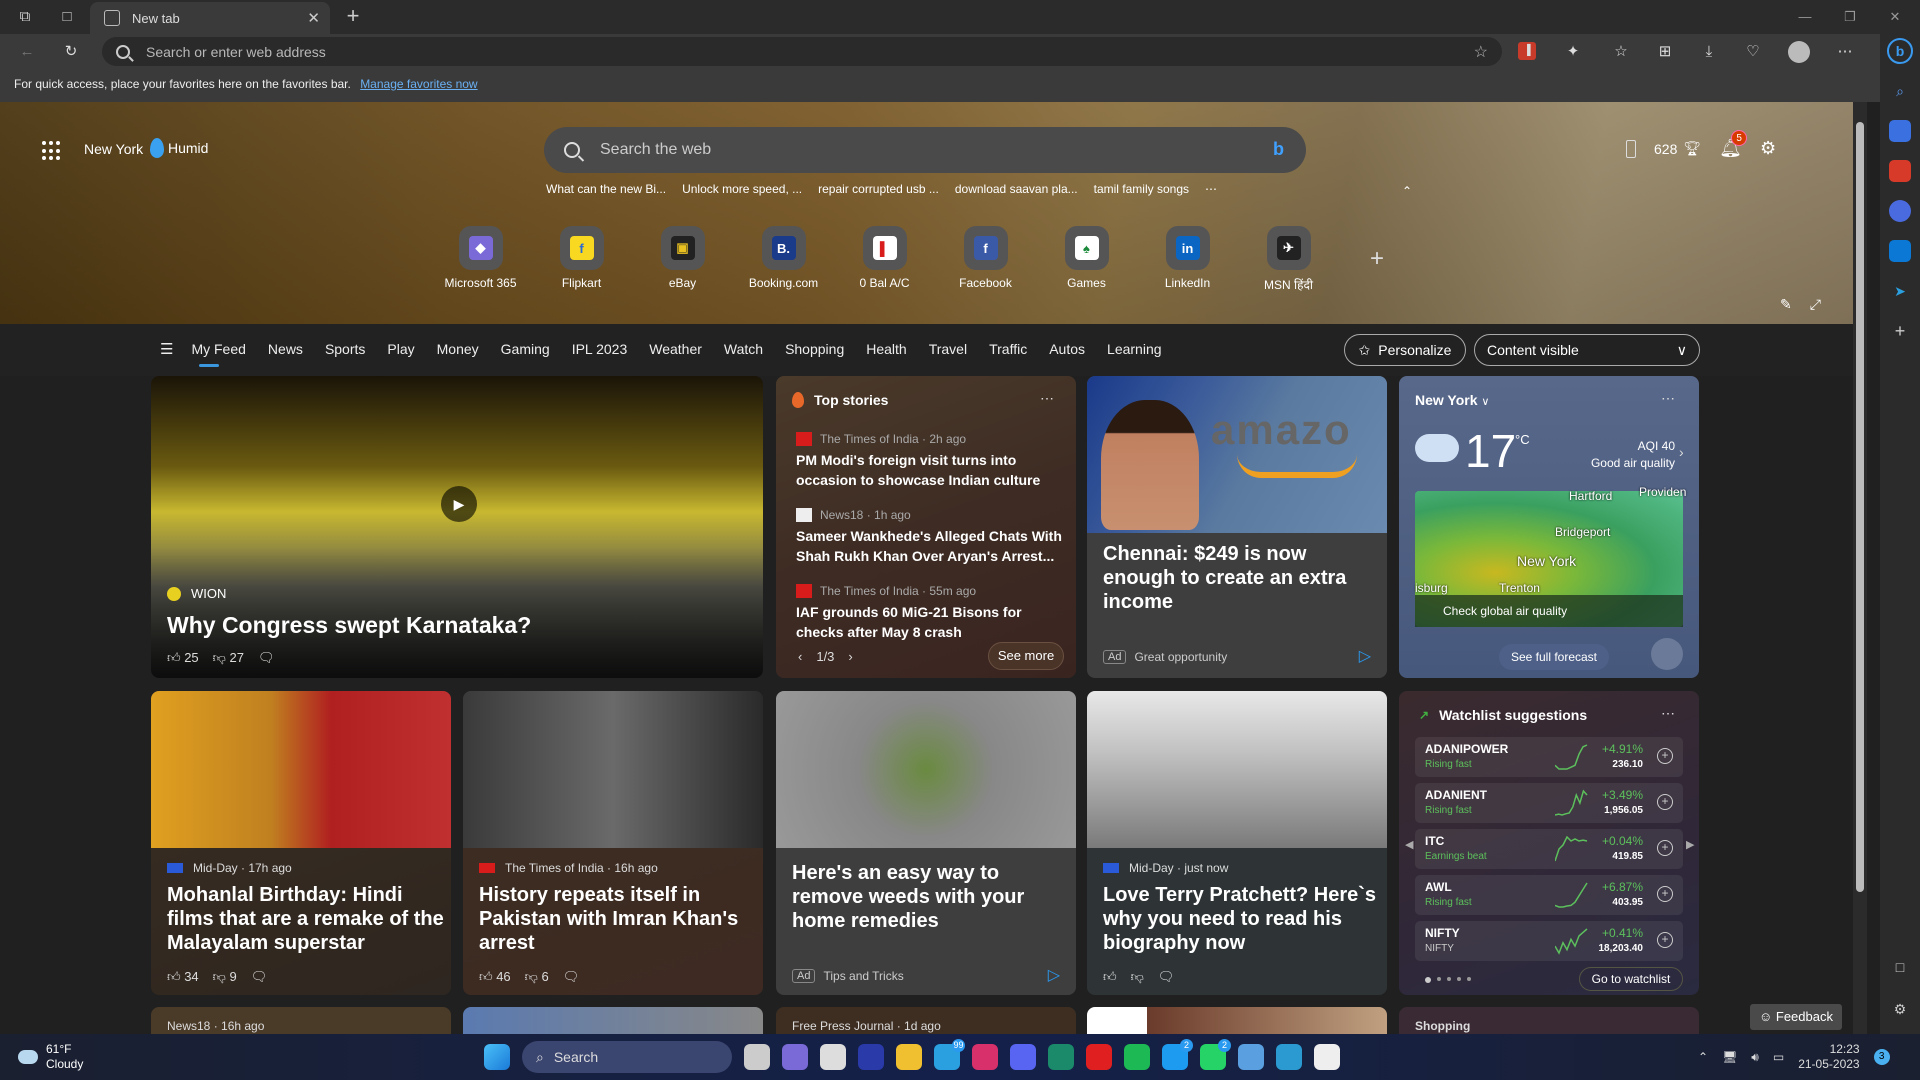  What do you see at coordinates (1187, 259) in the screenshot?
I see `quick-link-linkedin: in LinkedIn` at bounding box center [1187, 259].